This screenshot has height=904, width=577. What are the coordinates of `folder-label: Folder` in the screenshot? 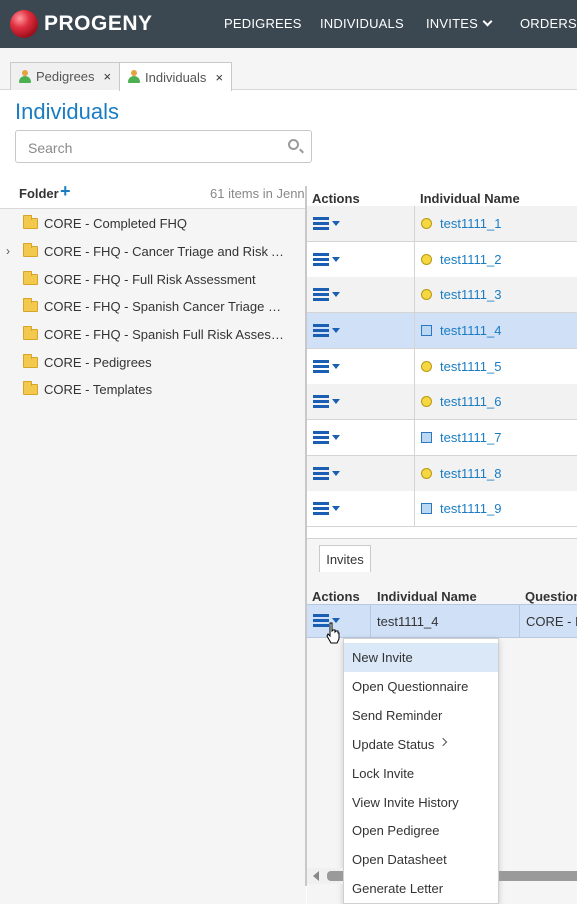 It's located at (39, 193).